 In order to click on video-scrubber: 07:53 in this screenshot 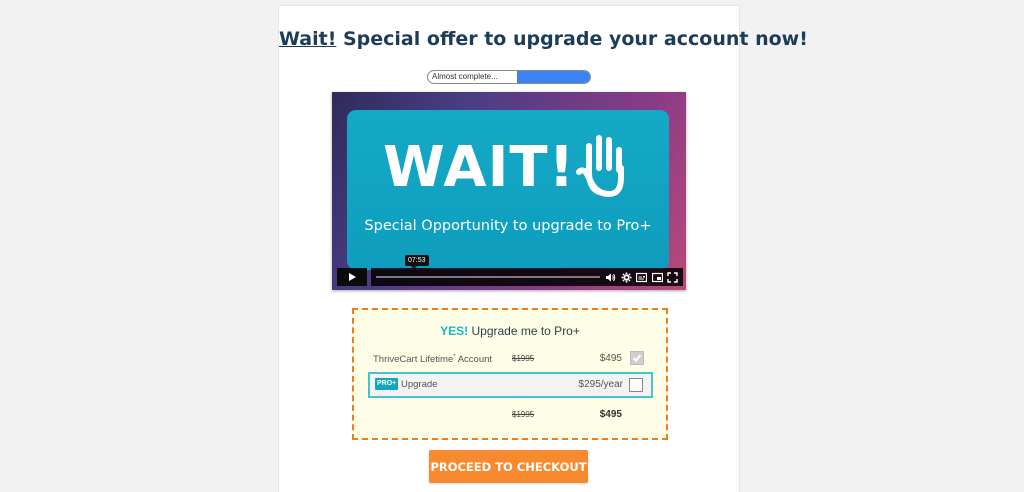, I will do `click(527, 270)`.